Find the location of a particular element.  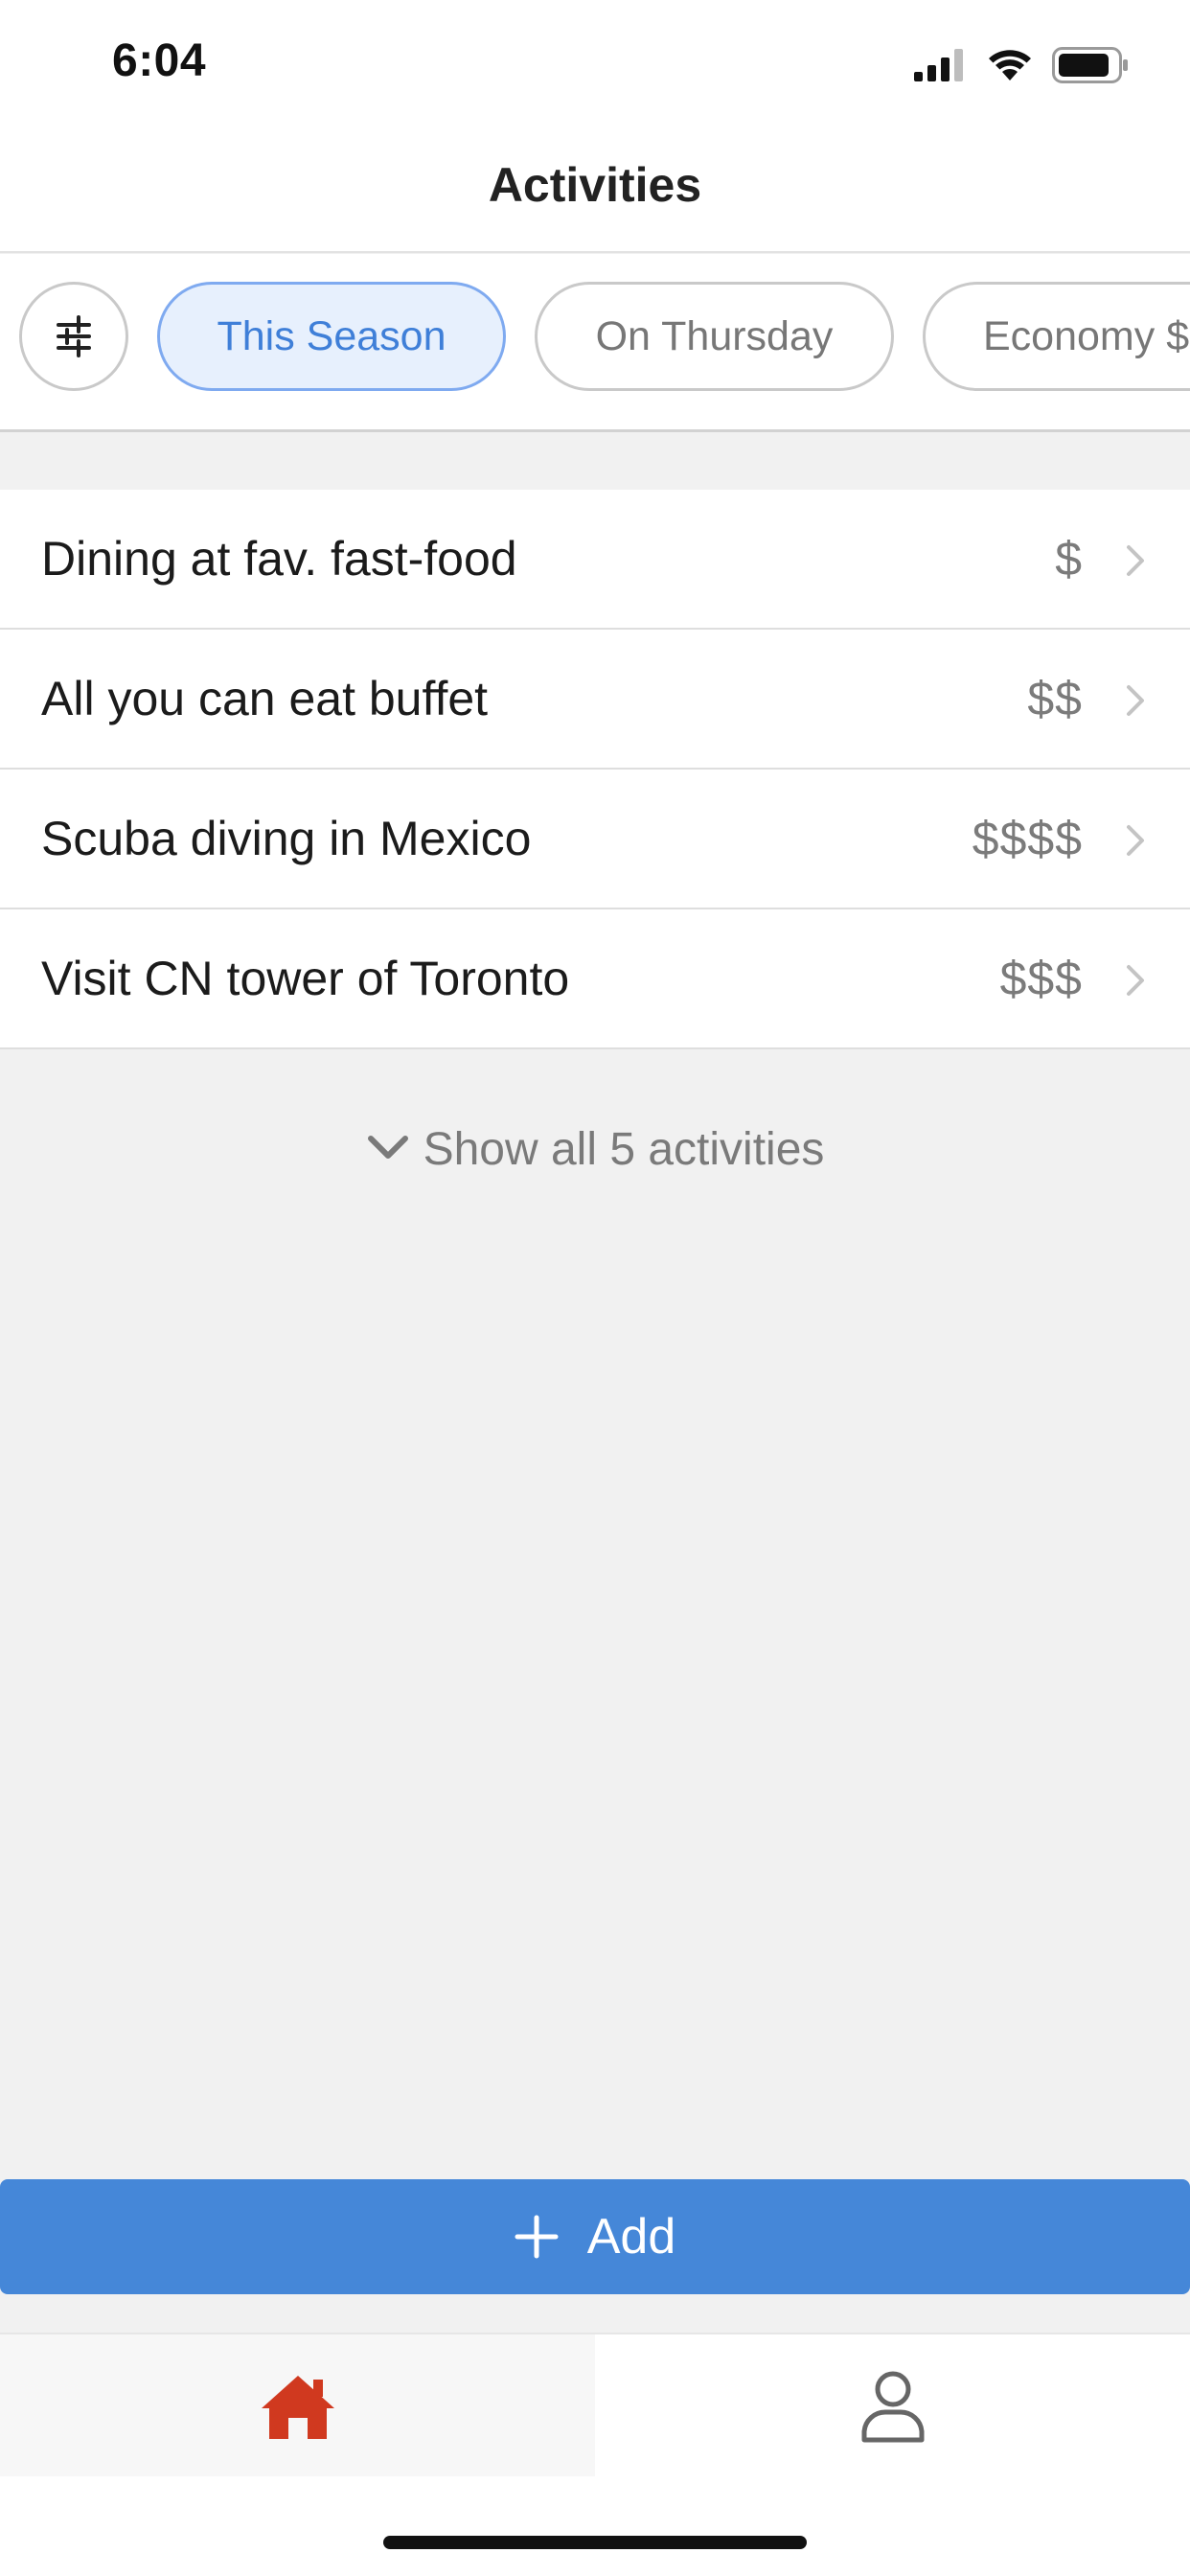

activity-price: $$$$ is located at coordinates (1028, 838).